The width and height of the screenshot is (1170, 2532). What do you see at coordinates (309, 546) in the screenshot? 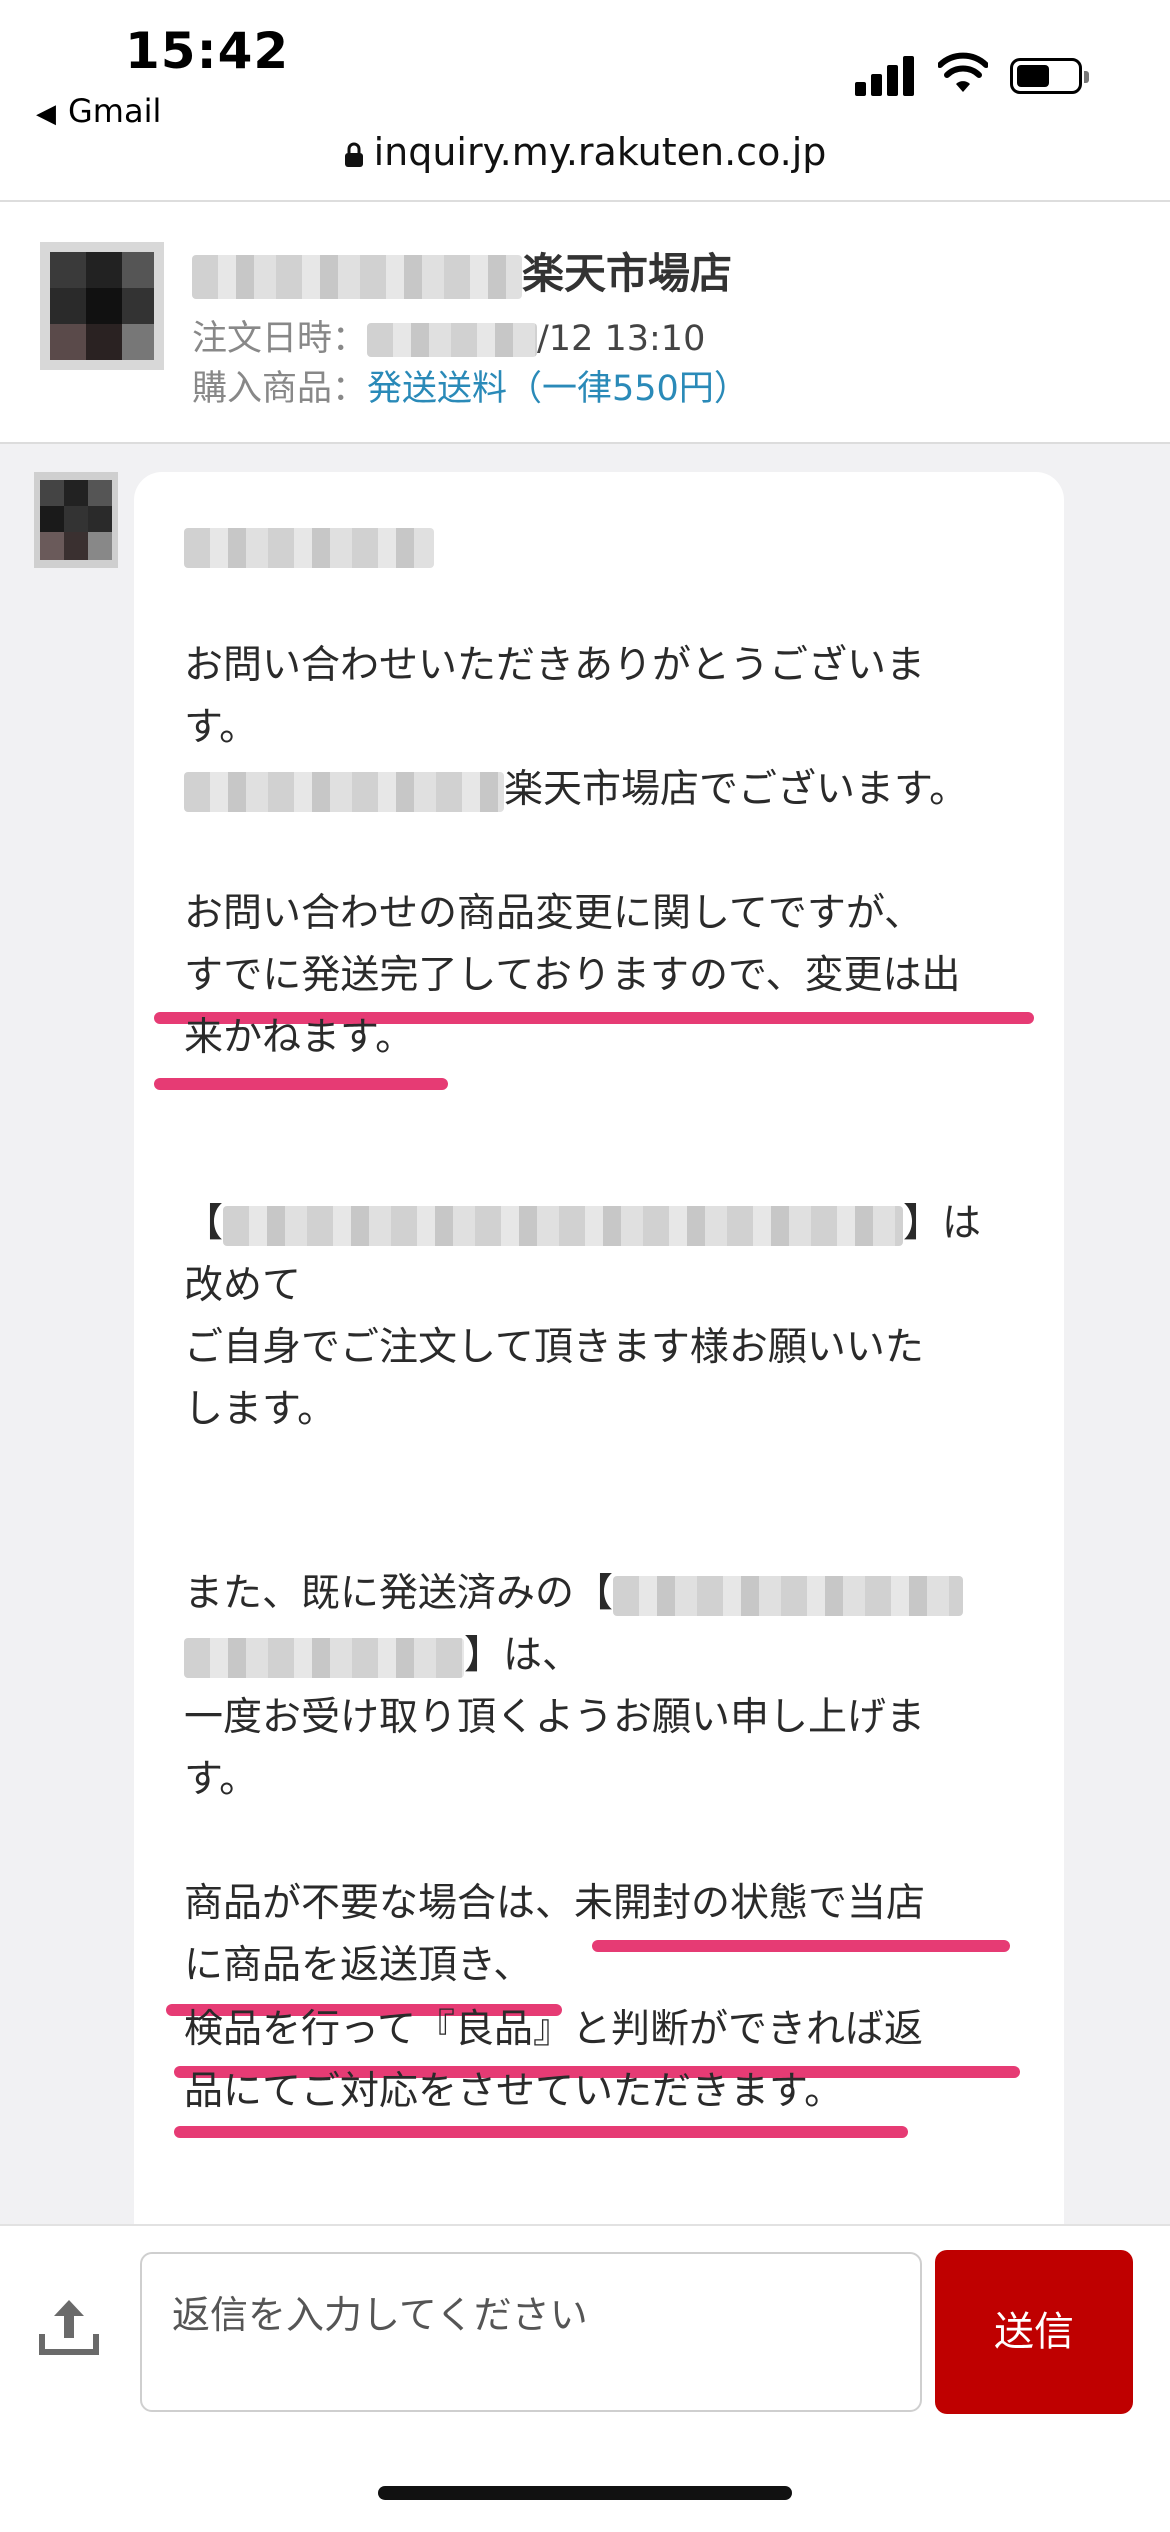
I see `redacted-salutation` at bounding box center [309, 546].